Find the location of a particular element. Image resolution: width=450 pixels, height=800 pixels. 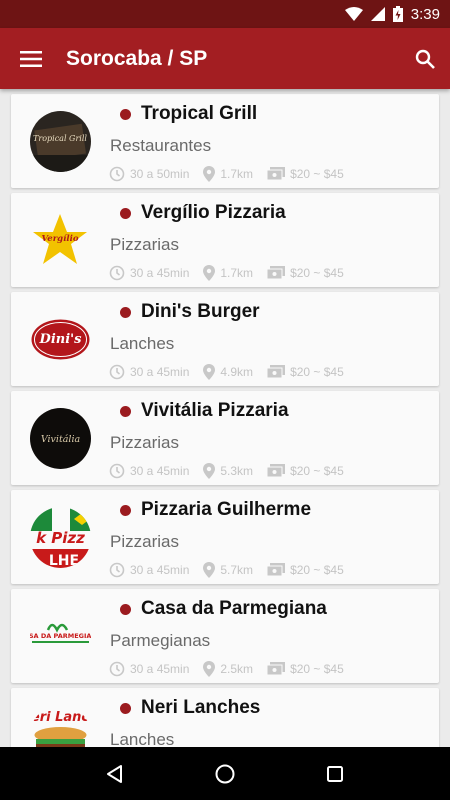

svg-text: k Pizz is located at coordinates (60, 538).